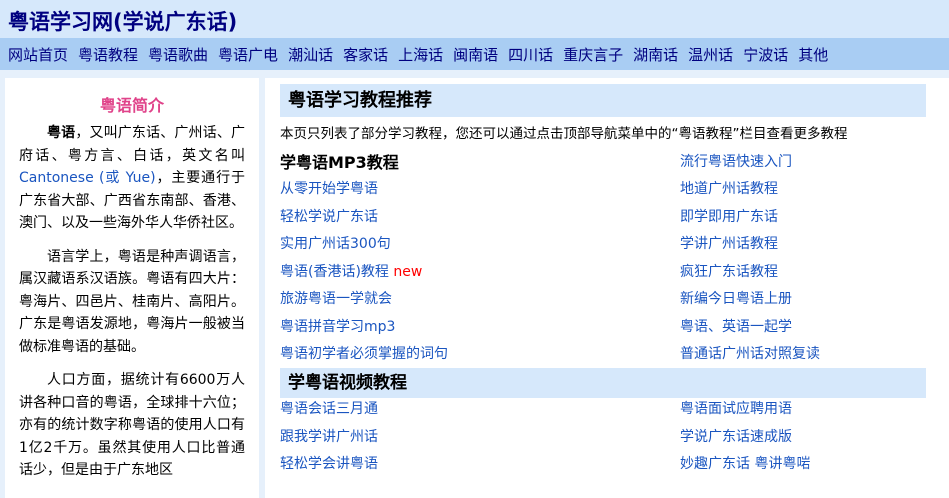  I want to click on nav-item-cantonese-tutorial: 粤语教程, so click(108, 54).